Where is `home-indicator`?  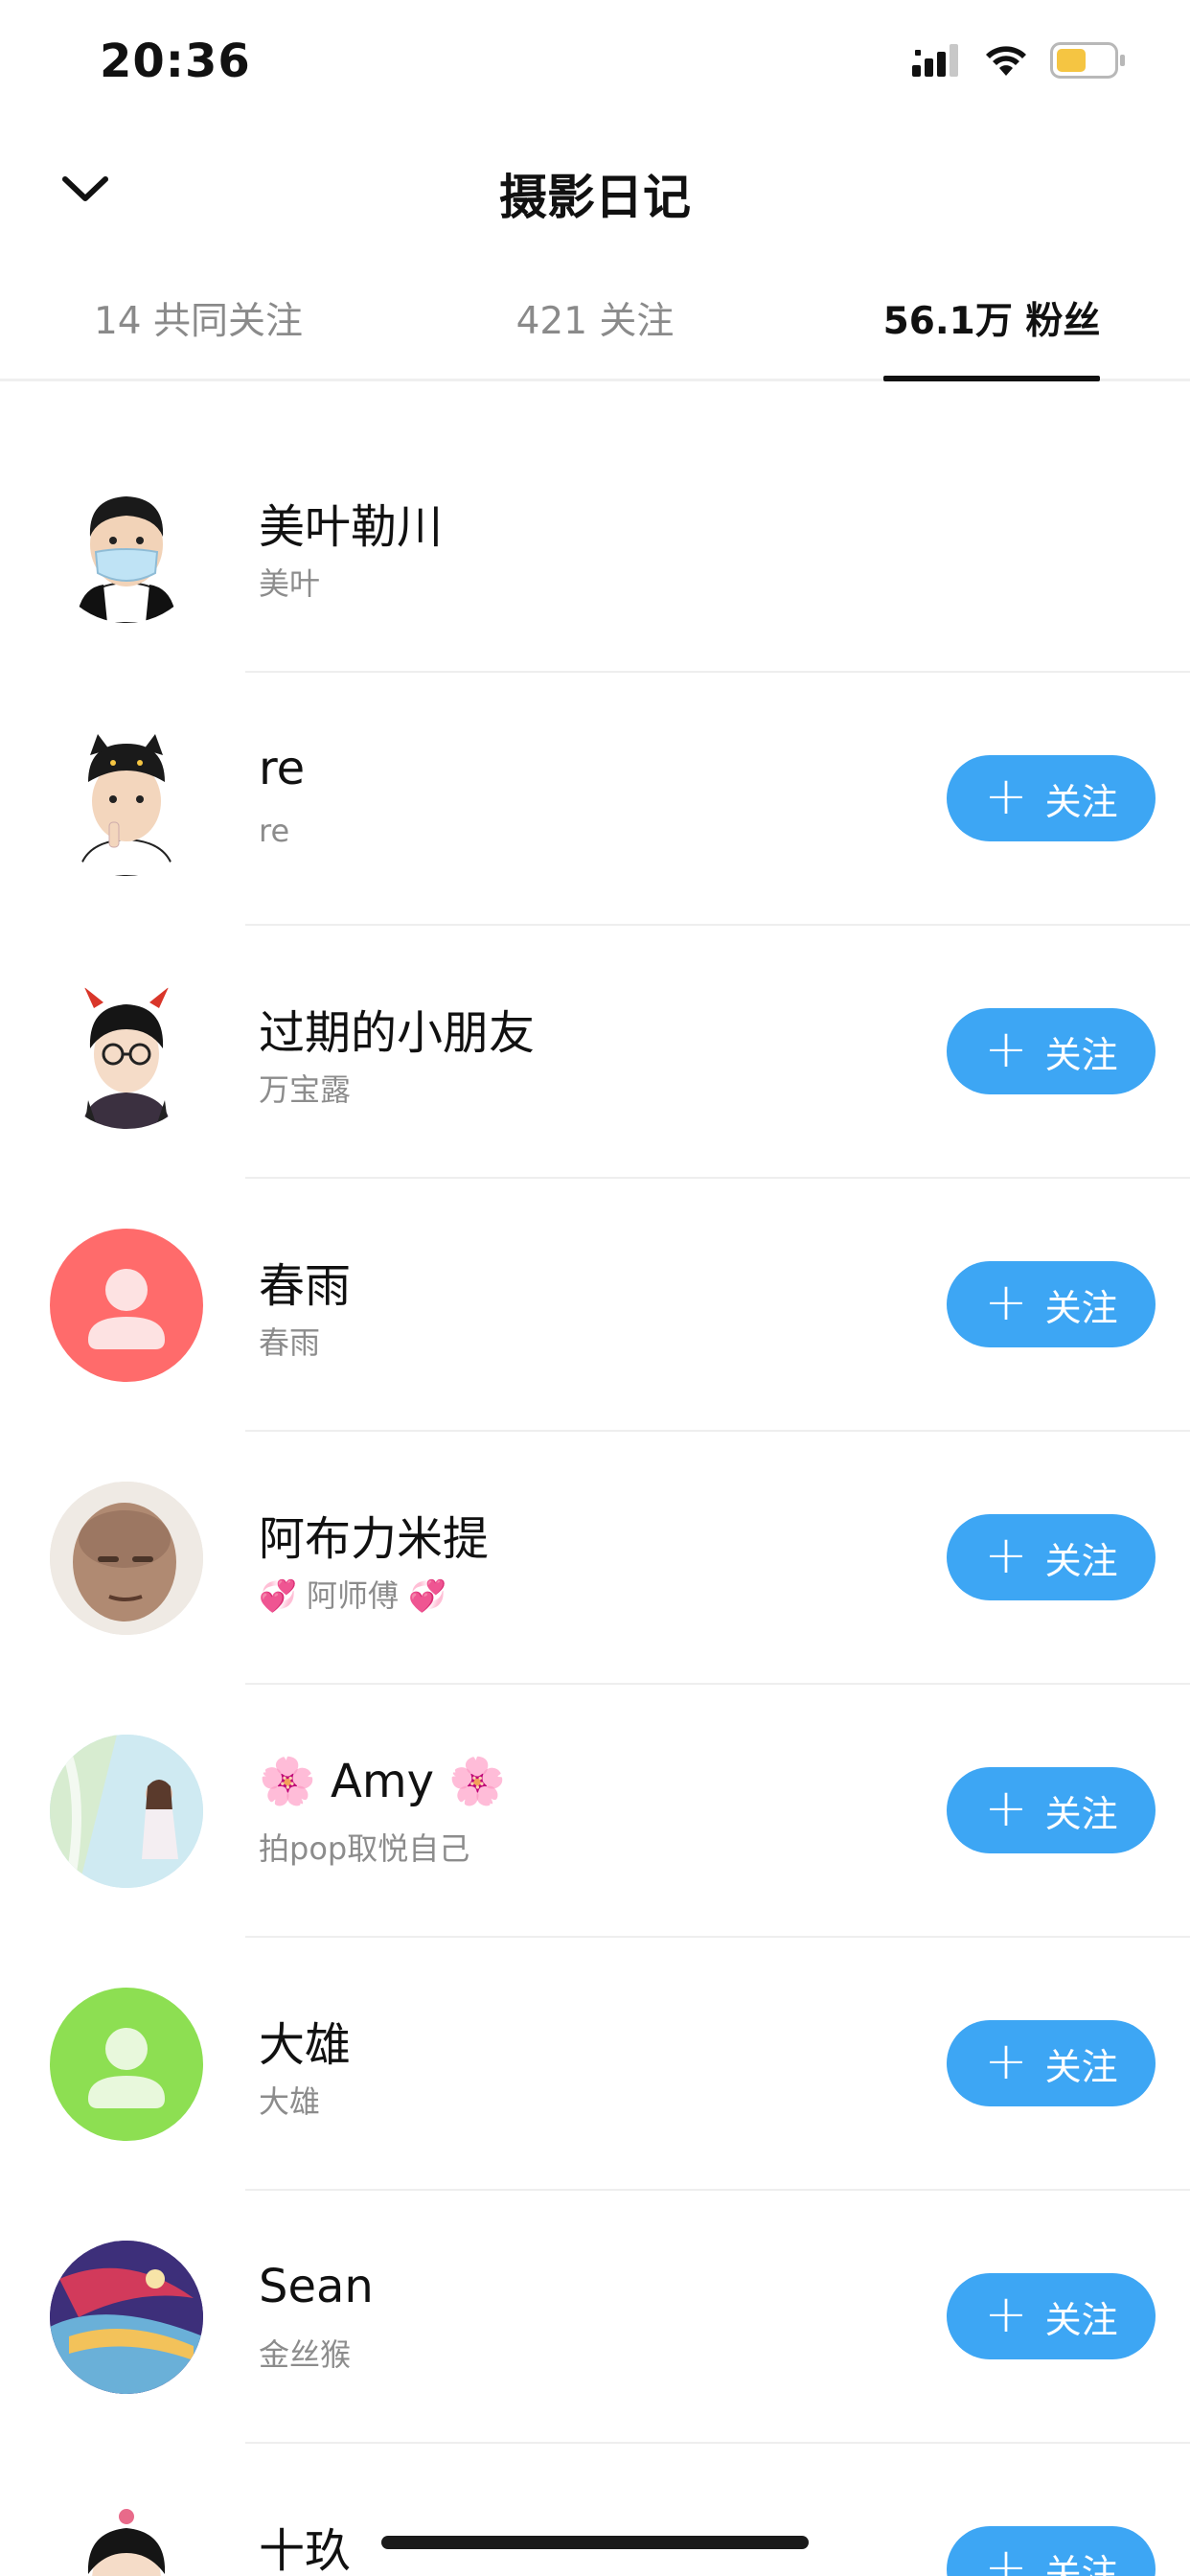 home-indicator is located at coordinates (595, 2542).